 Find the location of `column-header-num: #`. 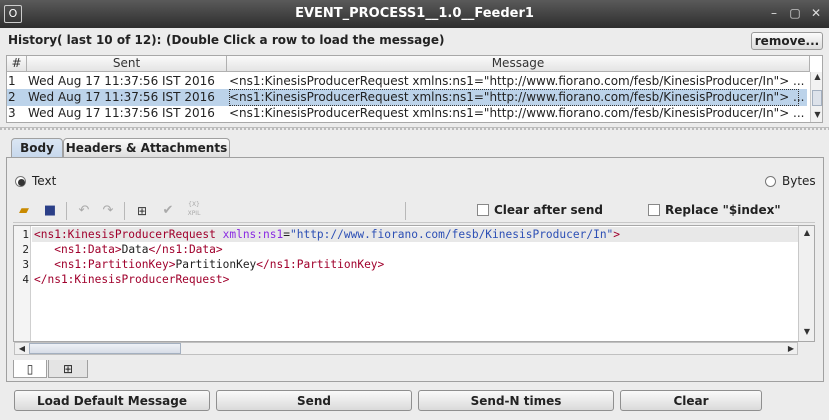

column-header-num: # is located at coordinates (17, 64).